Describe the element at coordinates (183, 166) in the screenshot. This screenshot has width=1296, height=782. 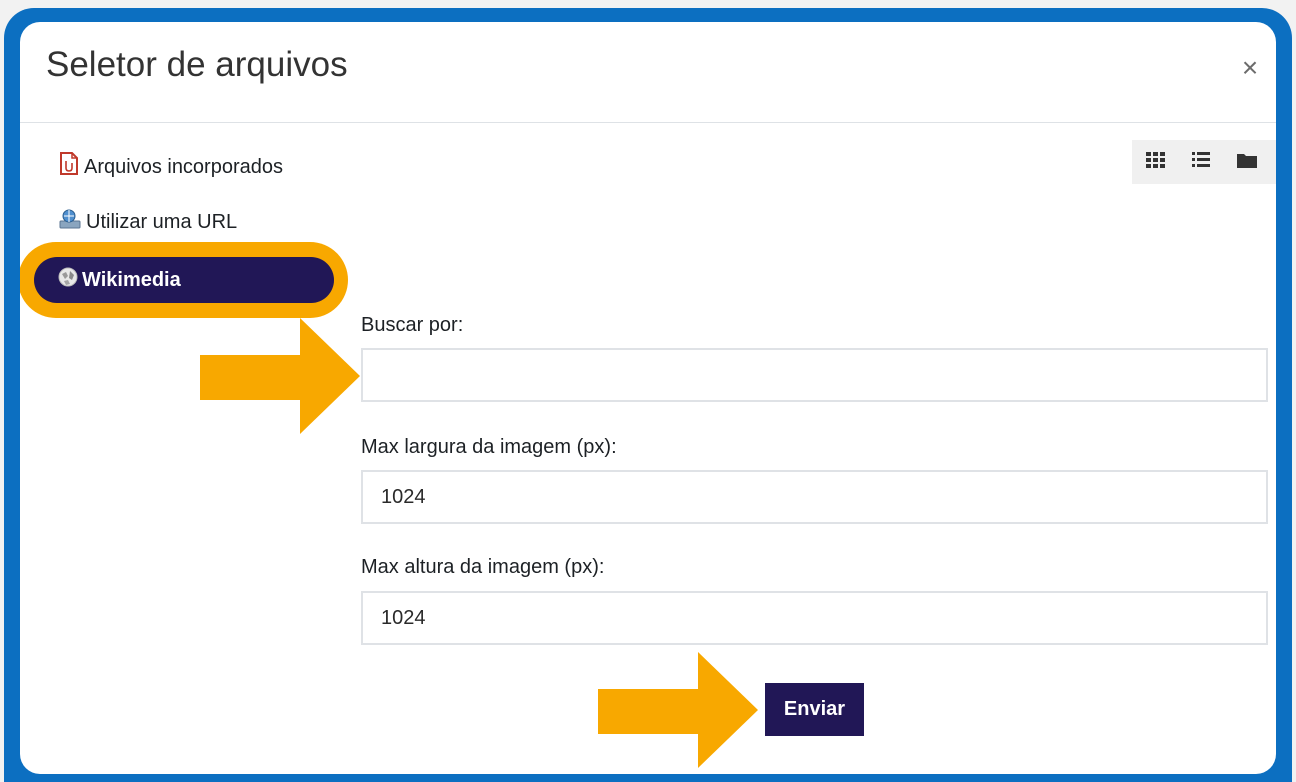
I see `repo-item-label: Arquivos incorporados` at that location.